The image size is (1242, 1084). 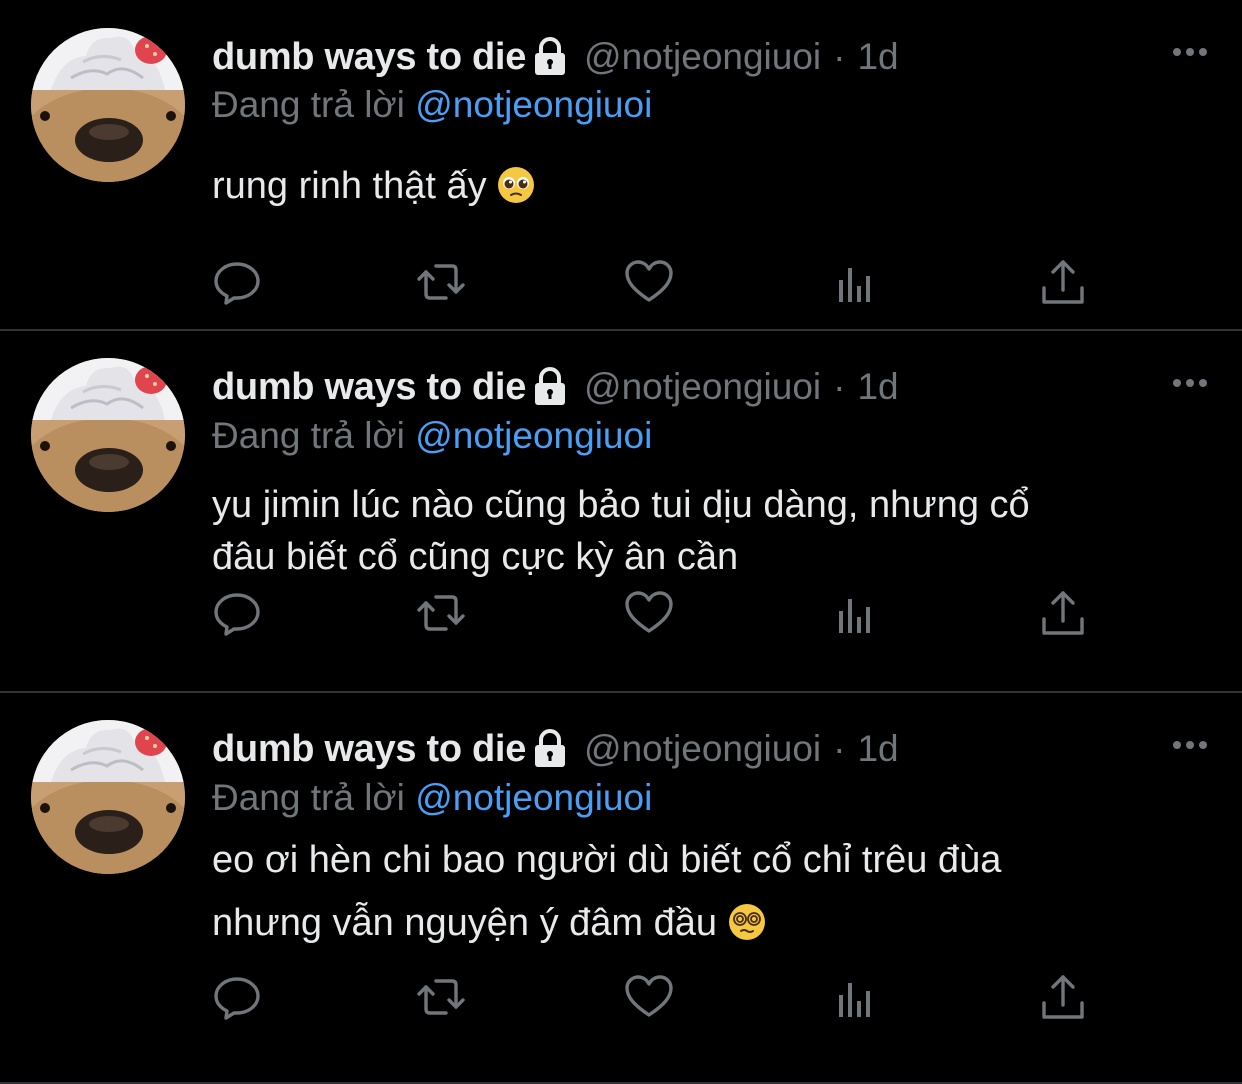 I want to click on tweet-text-line-with-emoji: nhưng vẫn nguyện ý đâm đầu, so click(x=707, y=923).